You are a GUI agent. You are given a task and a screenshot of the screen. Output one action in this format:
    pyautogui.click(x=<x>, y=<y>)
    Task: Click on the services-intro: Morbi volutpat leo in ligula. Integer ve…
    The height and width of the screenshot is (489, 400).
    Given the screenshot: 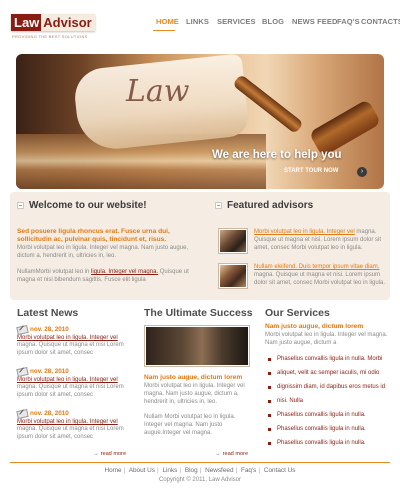 What is the action you would take?
    pyautogui.click(x=326, y=339)
    